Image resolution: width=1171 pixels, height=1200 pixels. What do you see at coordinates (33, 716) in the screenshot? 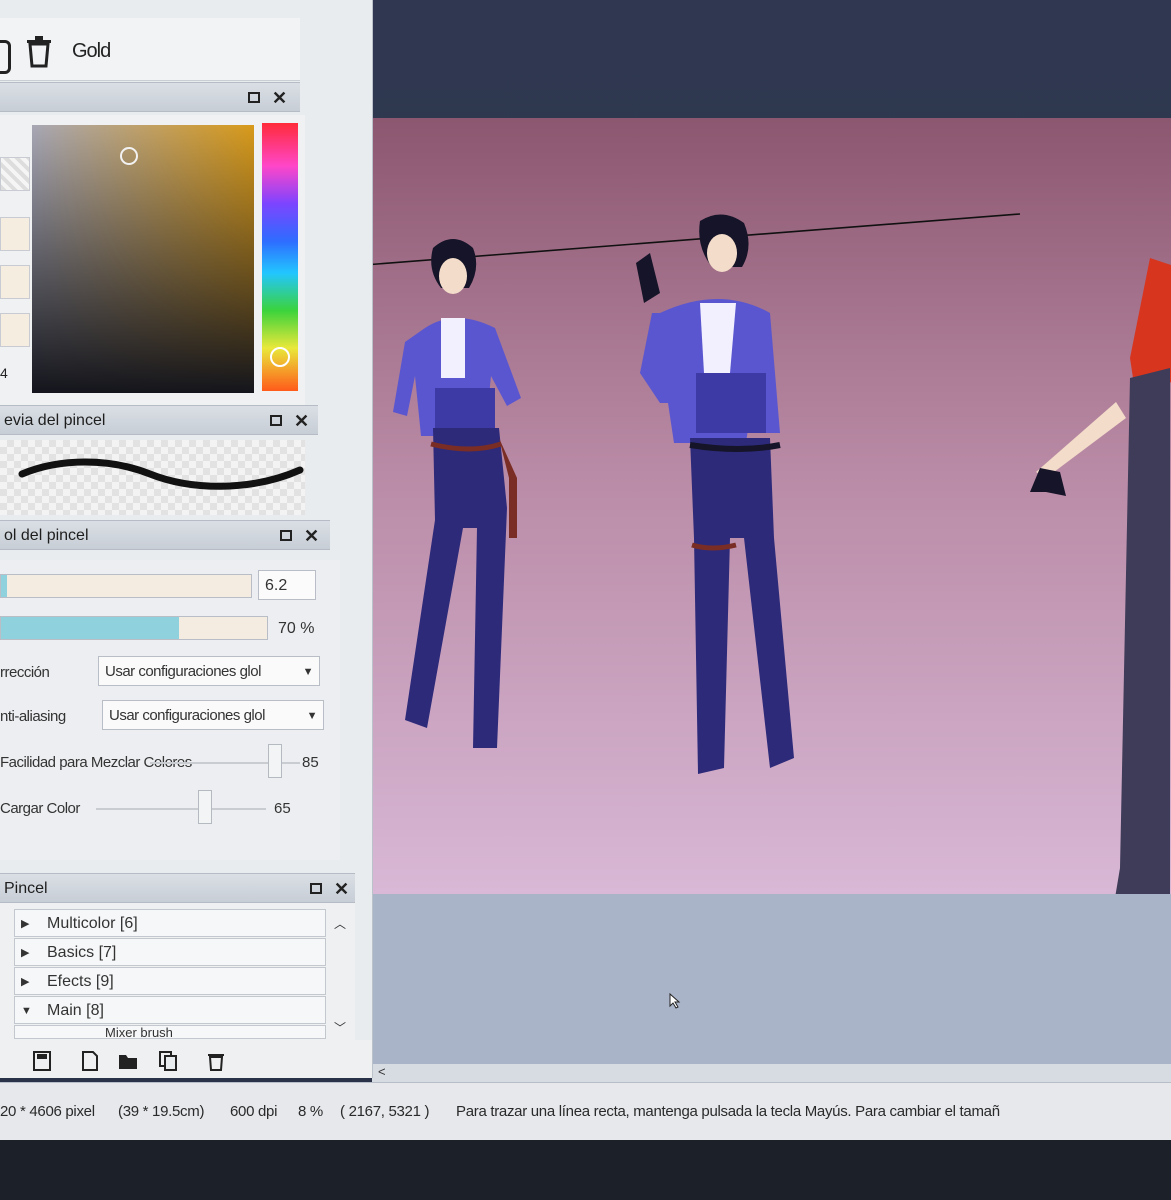
I see `antialias-label: nti-aliasing` at bounding box center [33, 716].